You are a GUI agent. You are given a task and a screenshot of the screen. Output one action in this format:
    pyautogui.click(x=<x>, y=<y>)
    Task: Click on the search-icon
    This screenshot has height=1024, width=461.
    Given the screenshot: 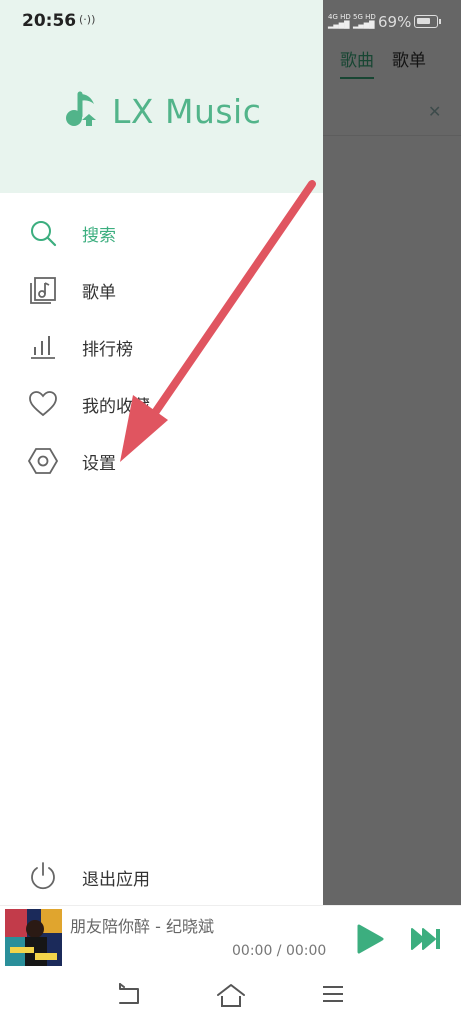 What is the action you would take?
    pyautogui.click(x=43, y=233)
    